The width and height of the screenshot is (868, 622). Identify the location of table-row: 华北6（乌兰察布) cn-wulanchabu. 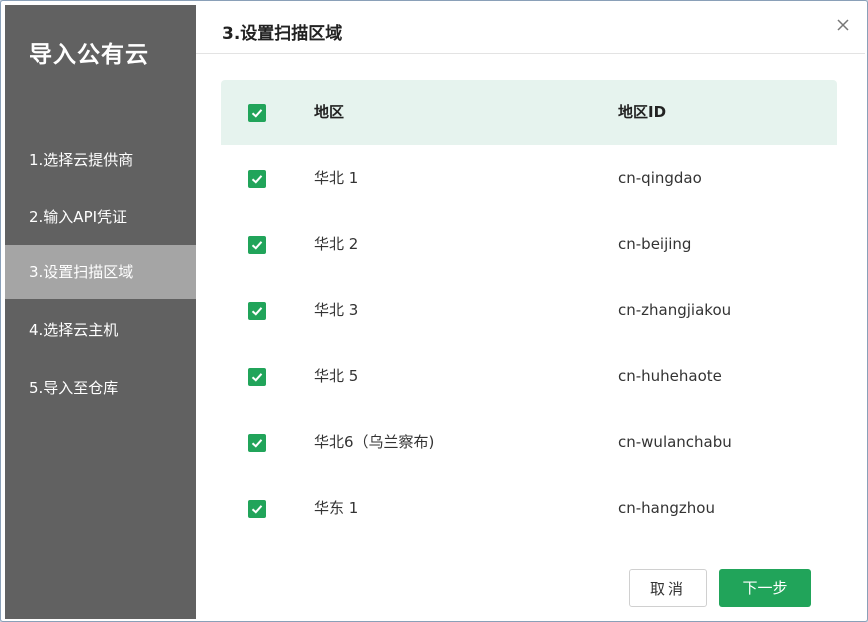
(529, 442).